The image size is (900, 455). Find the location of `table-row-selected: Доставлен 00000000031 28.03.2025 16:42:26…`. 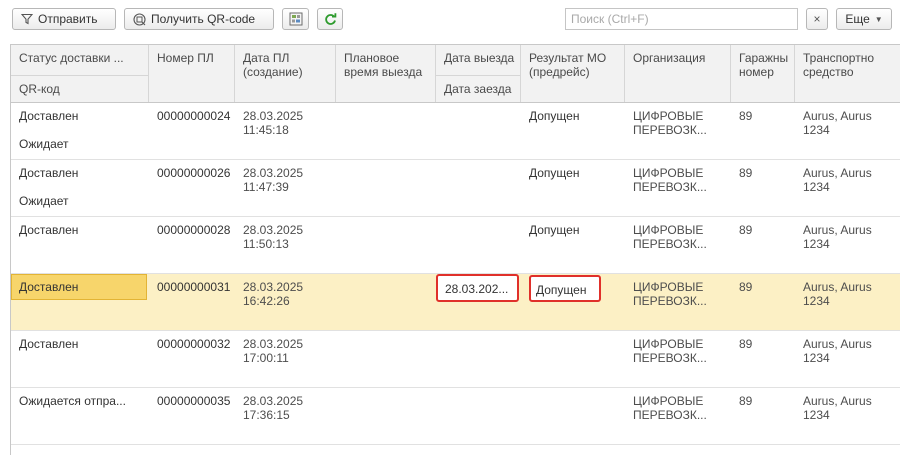

table-row-selected: Доставлен 00000000031 28.03.2025 16:42:26… is located at coordinates (455, 302).